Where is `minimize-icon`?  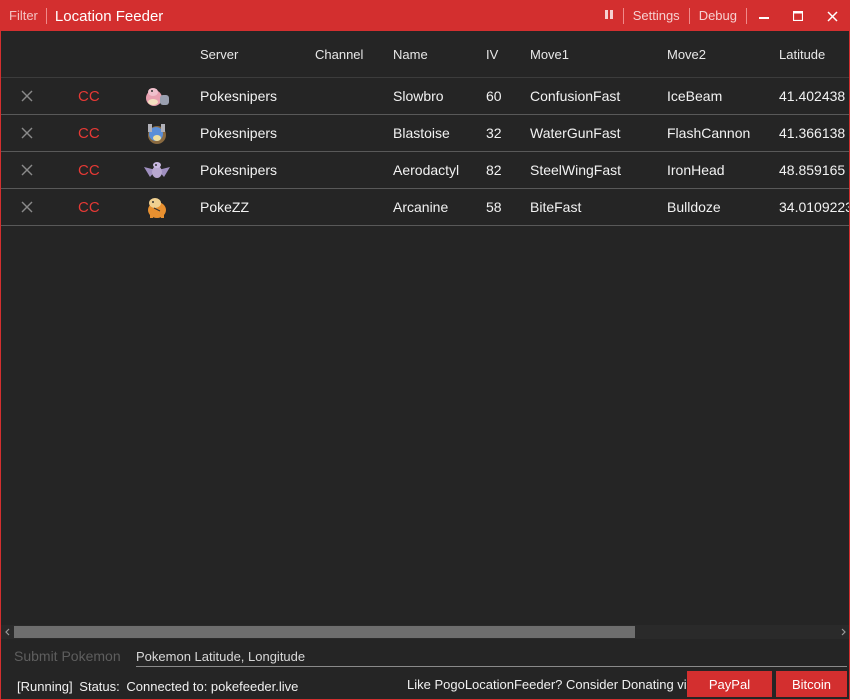 minimize-icon is located at coordinates (764, 18).